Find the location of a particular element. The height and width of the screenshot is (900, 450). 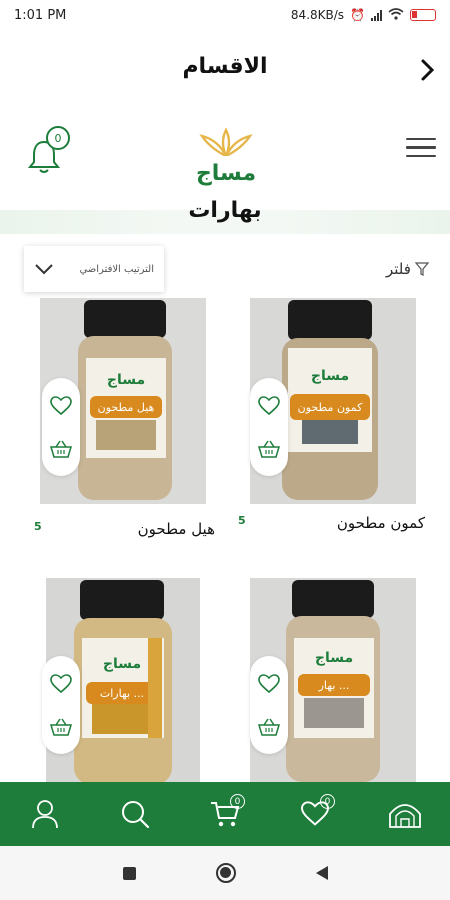

brand-row: 0 مساج is located at coordinates (225, 158).